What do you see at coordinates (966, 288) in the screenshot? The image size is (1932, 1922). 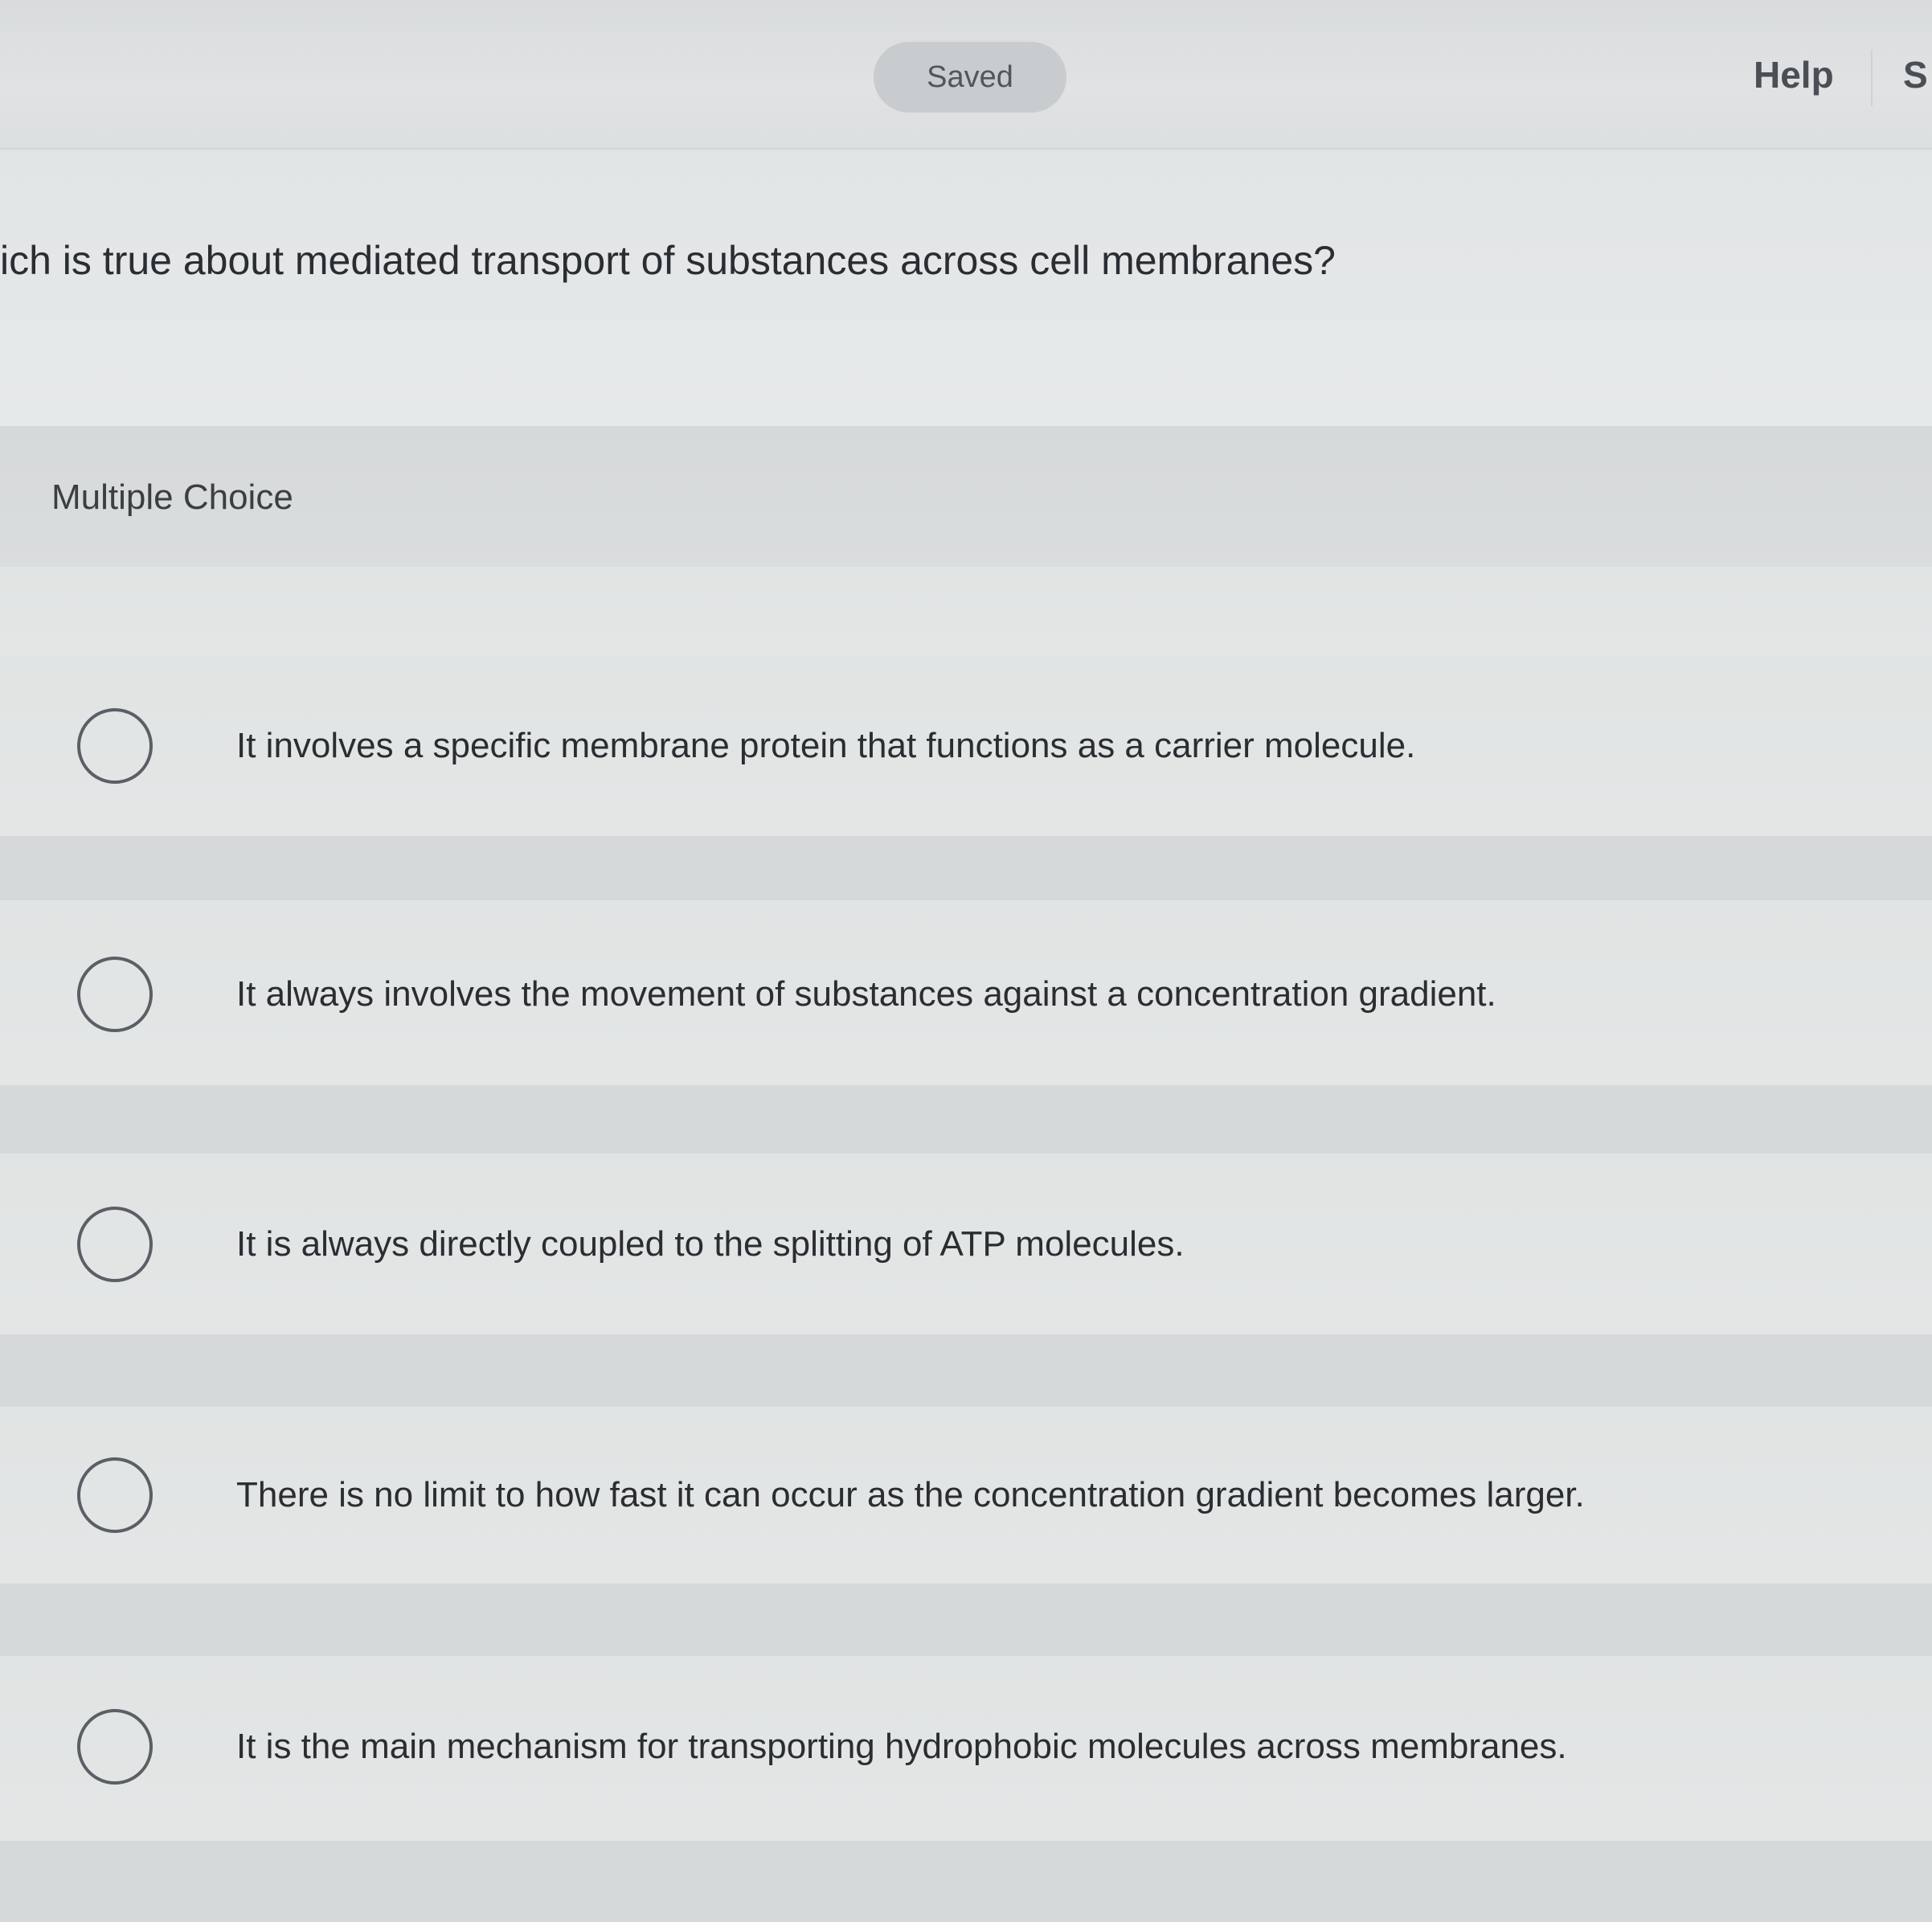 I see `question-area` at bounding box center [966, 288].